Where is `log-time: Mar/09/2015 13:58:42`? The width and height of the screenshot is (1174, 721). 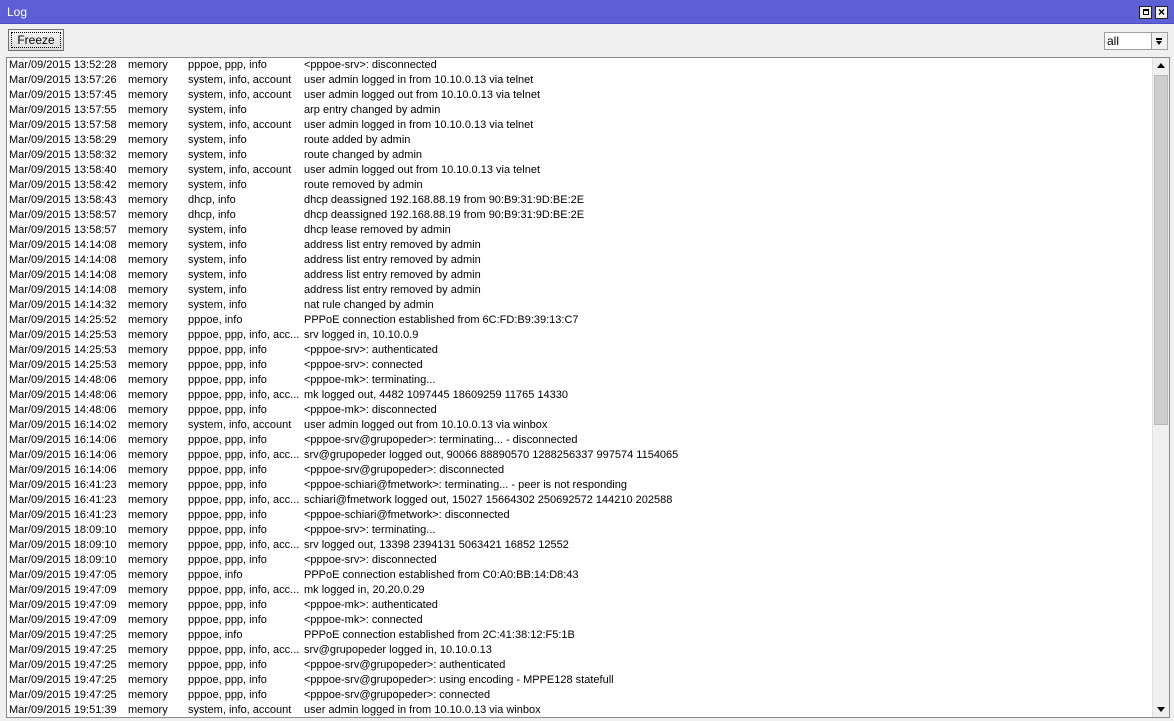 log-time: Mar/09/2015 13:58:42 is located at coordinates (63, 185).